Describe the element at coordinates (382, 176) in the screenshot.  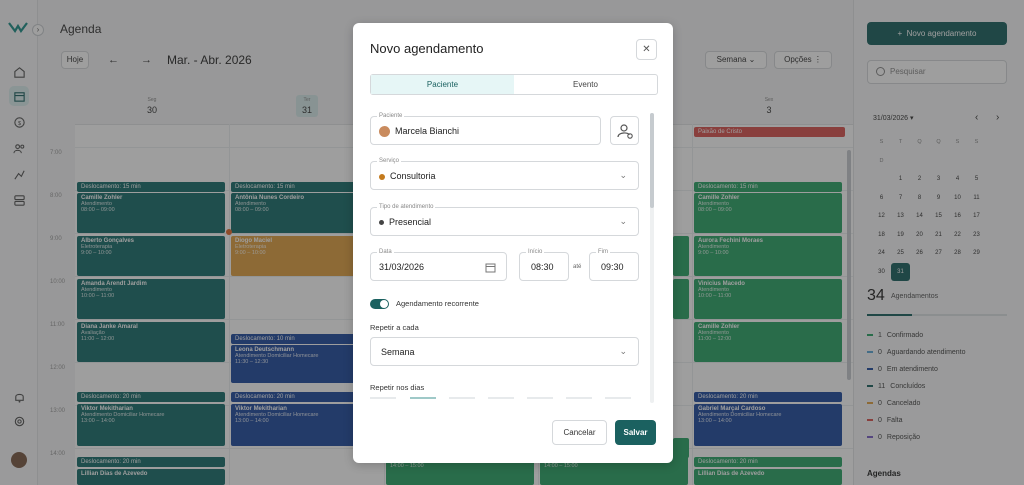
I see `service-color-dot` at that location.